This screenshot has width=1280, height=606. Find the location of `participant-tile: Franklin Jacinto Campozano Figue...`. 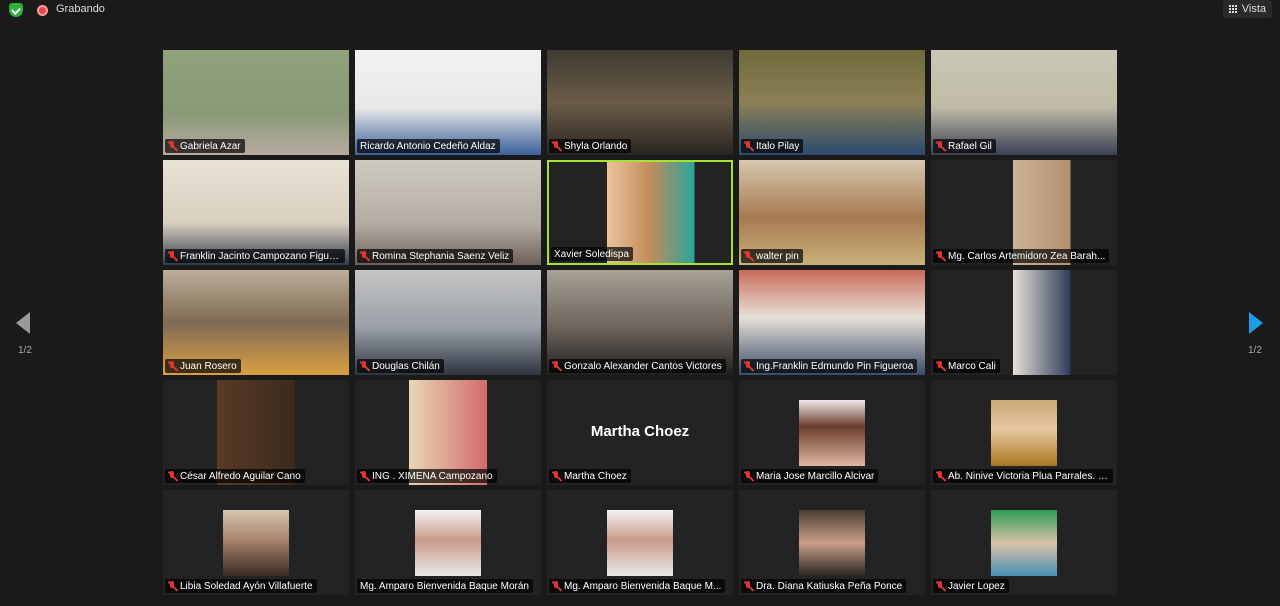

participant-tile: Franklin Jacinto Campozano Figue... is located at coordinates (256, 212).